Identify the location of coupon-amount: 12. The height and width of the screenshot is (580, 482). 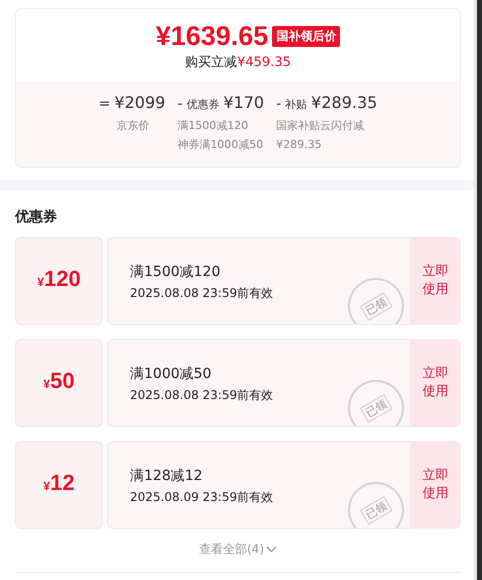
(62, 483).